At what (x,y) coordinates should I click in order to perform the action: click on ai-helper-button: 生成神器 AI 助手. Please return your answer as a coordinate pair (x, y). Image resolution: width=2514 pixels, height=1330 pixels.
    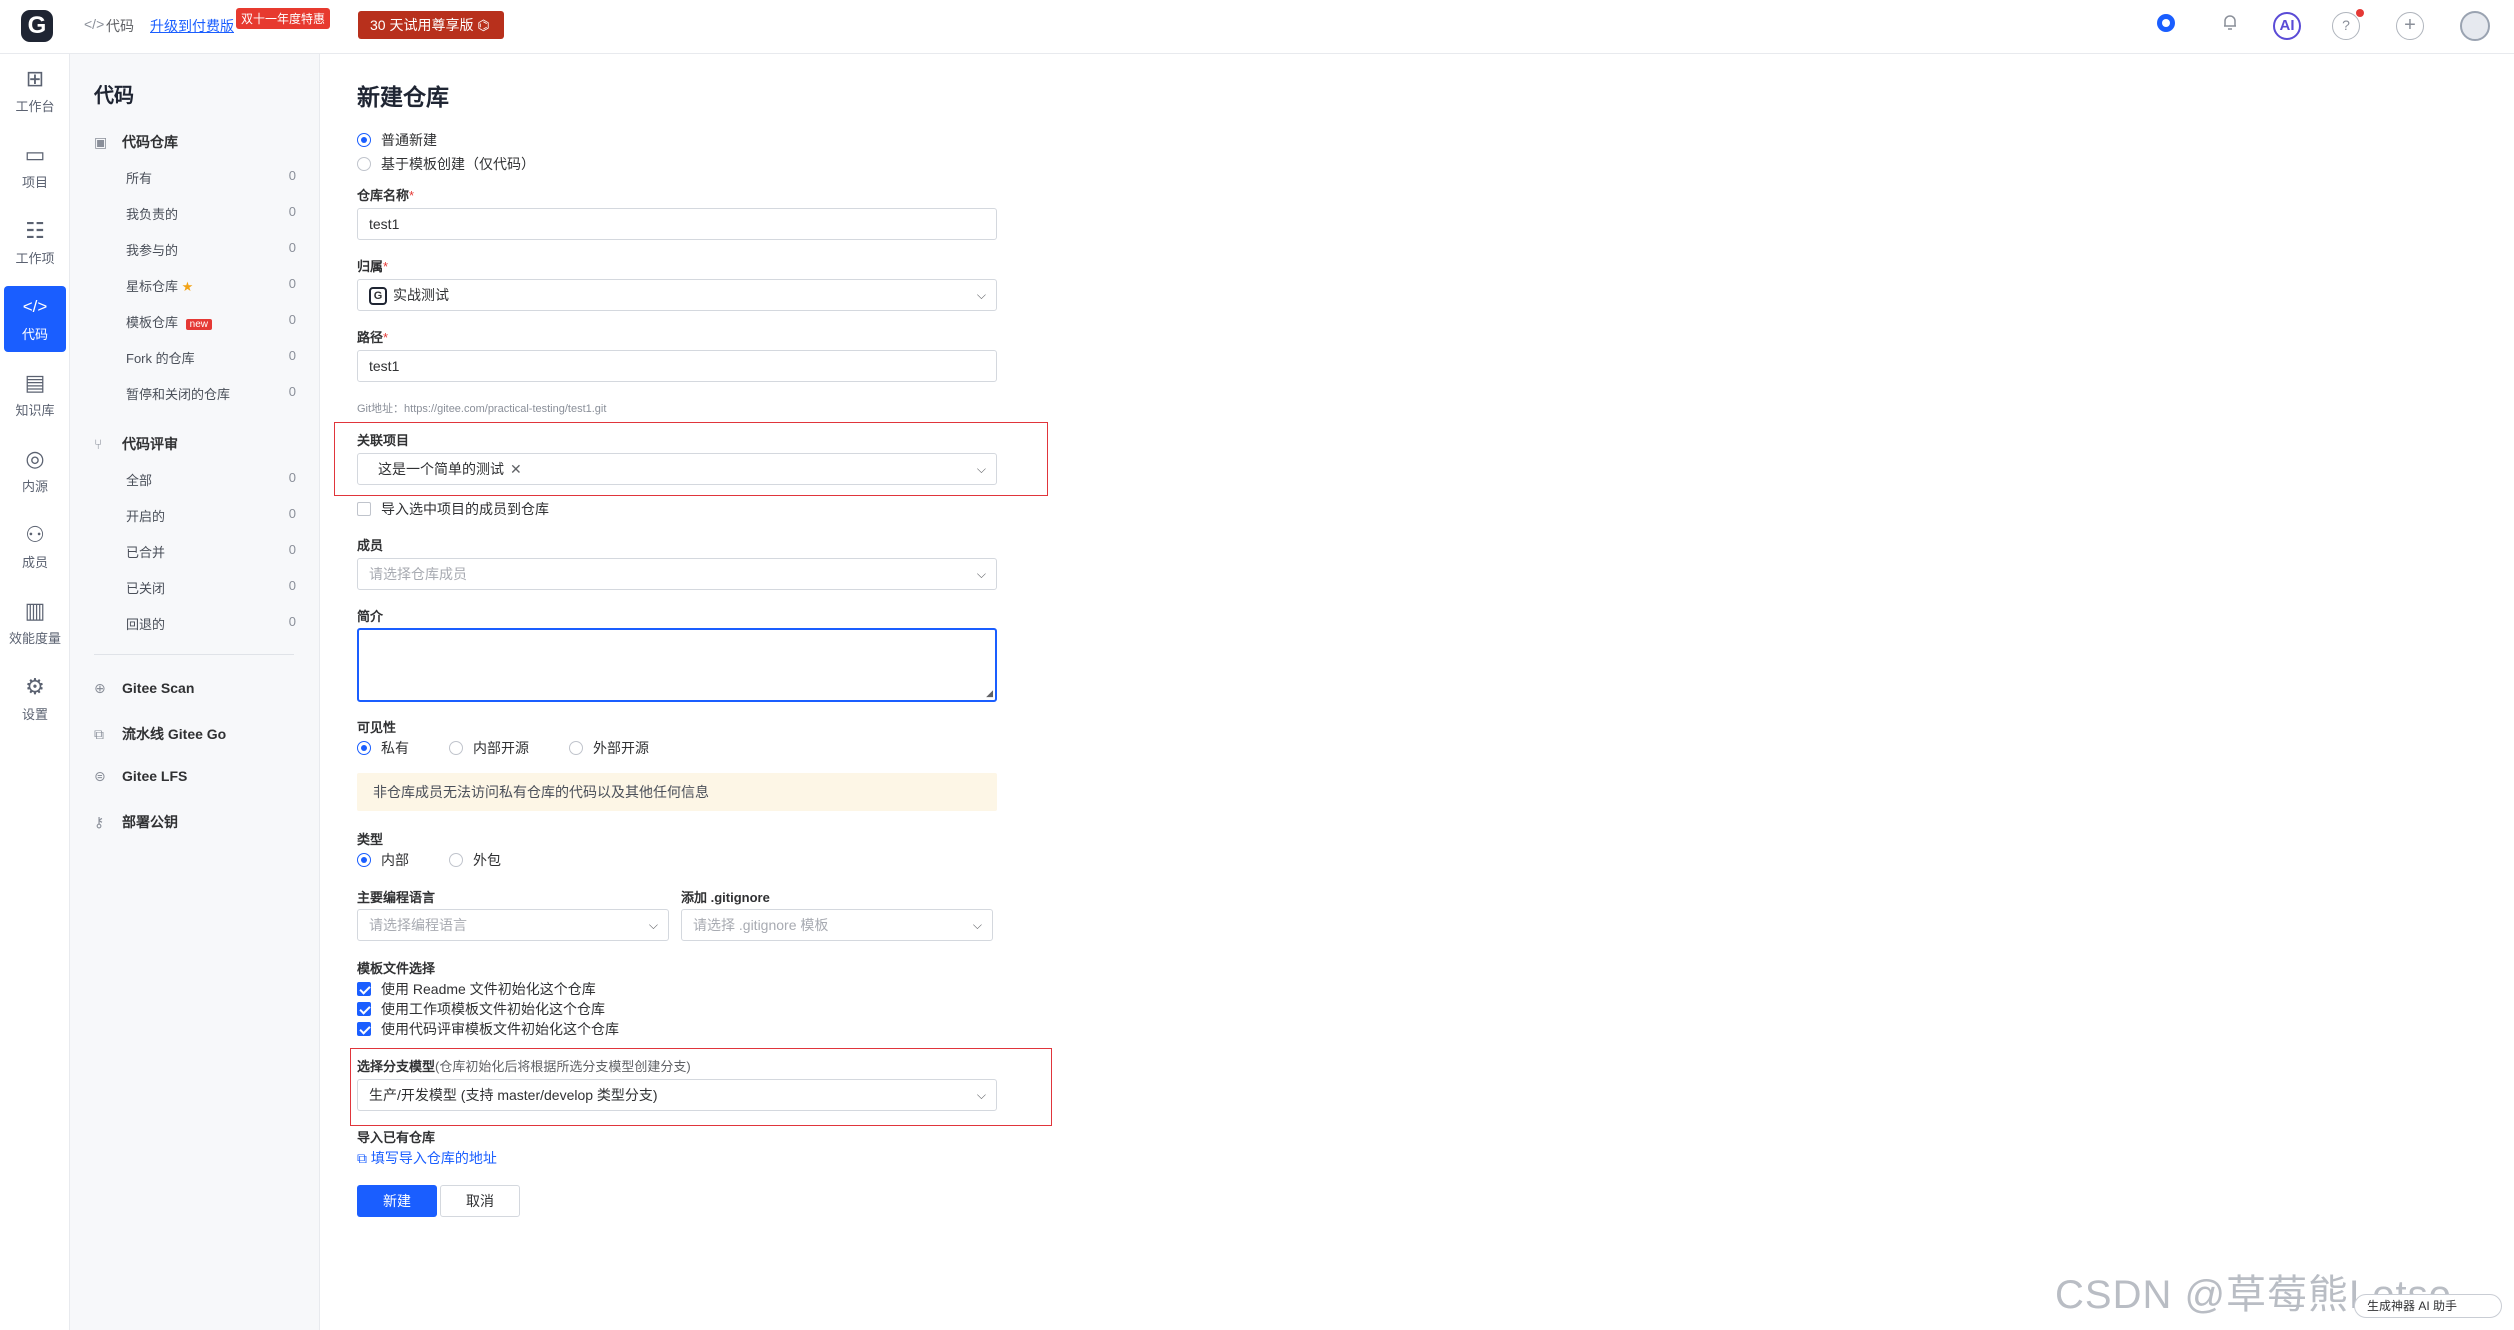
    Looking at the image, I should click on (2428, 1306).